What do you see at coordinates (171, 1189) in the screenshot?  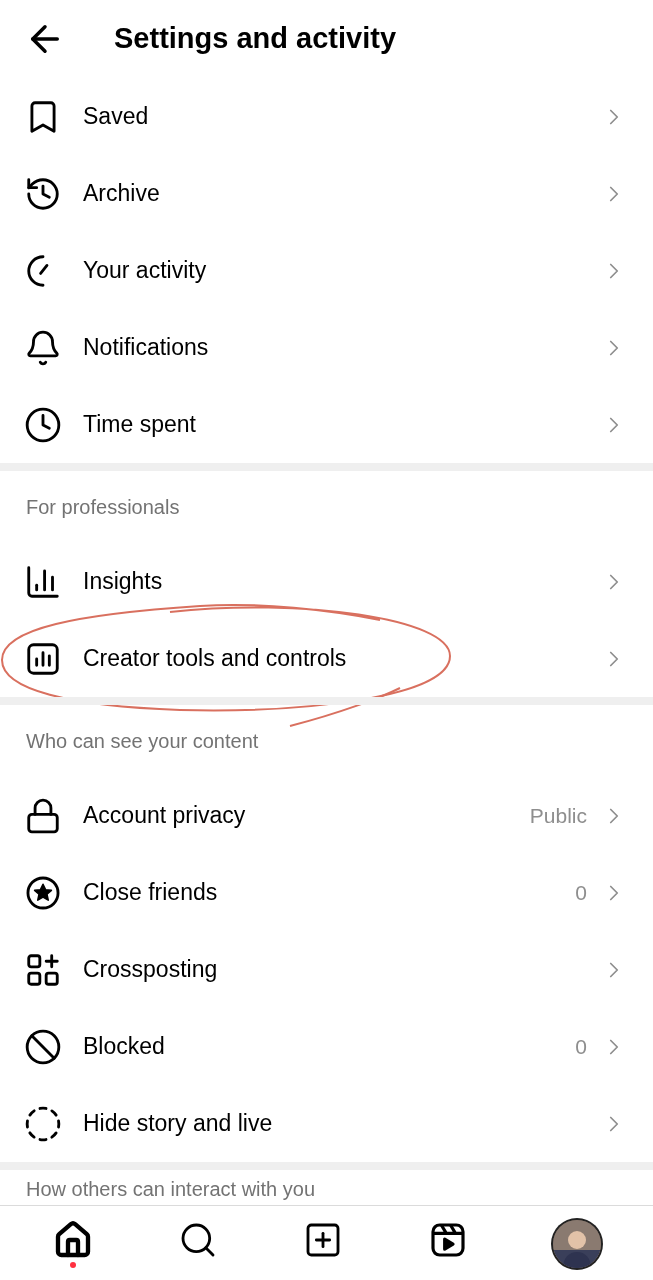 I see `section-heading: How others can interact with you` at bounding box center [171, 1189].